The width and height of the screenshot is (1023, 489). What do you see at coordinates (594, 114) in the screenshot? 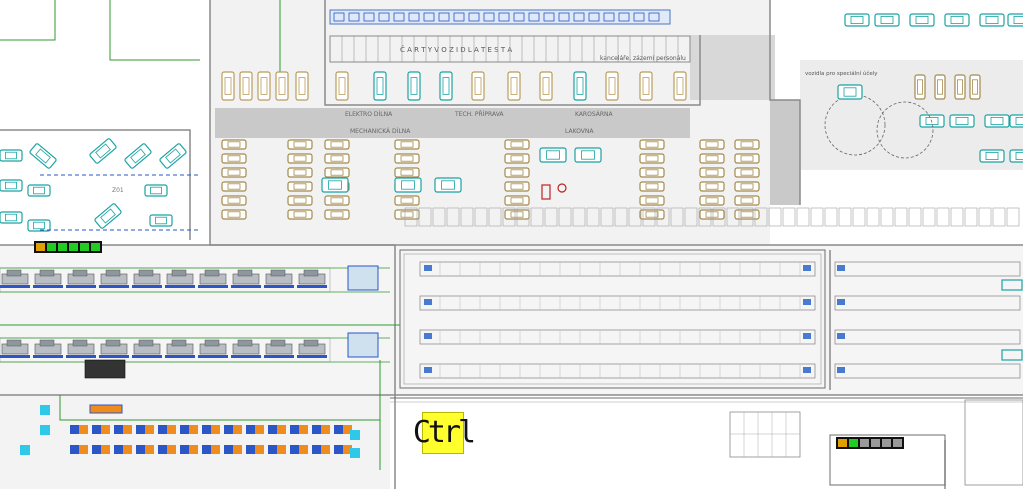
I see `bodywork-label: KAROSÁRNA` at bounding box center [594, 114].